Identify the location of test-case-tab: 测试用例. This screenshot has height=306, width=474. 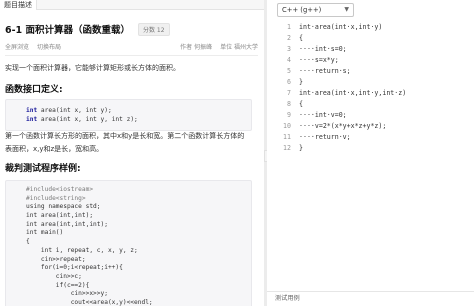
(370, 298).